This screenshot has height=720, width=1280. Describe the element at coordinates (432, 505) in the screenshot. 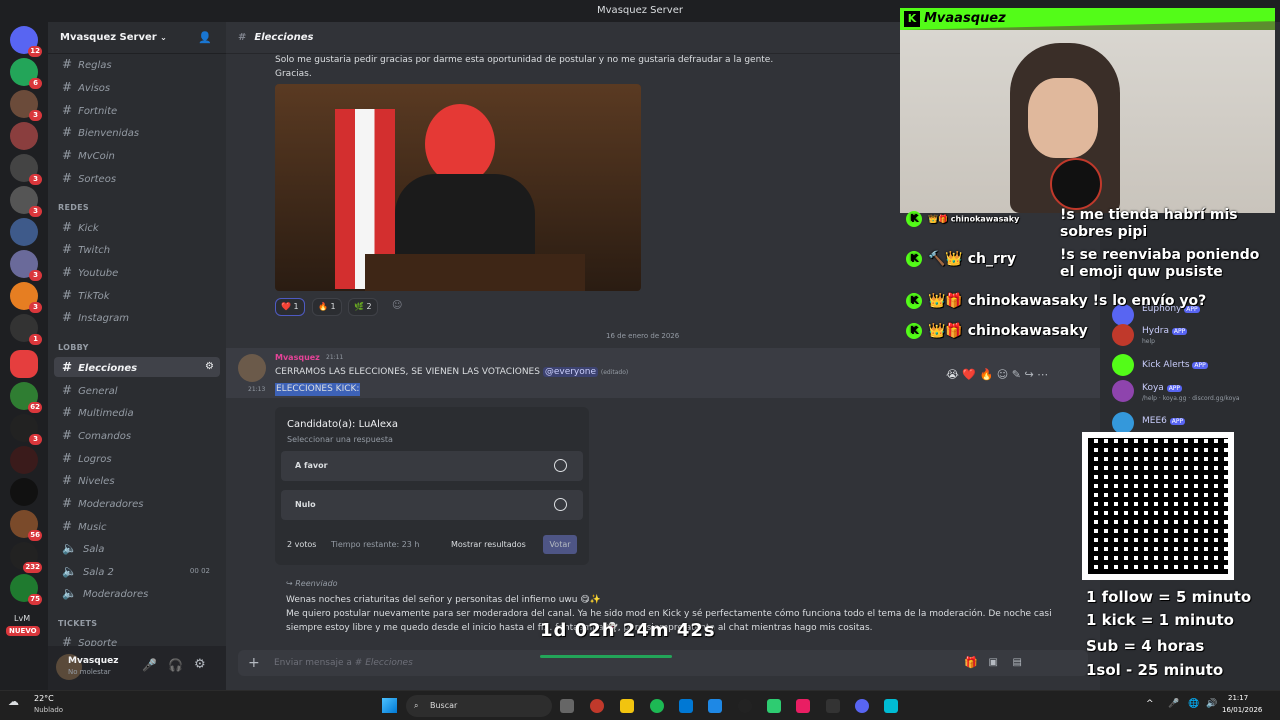

I see `poll-option-nulo: Nulo` at that location.